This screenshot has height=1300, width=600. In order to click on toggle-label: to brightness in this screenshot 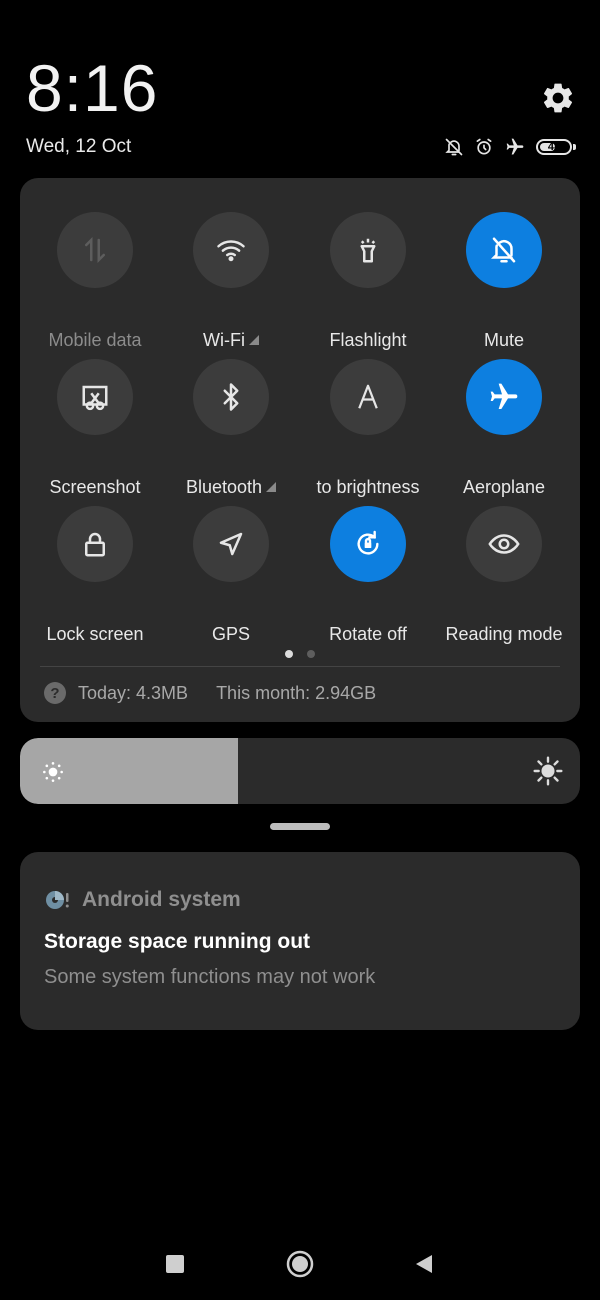, I will do `click(368, 487)`.